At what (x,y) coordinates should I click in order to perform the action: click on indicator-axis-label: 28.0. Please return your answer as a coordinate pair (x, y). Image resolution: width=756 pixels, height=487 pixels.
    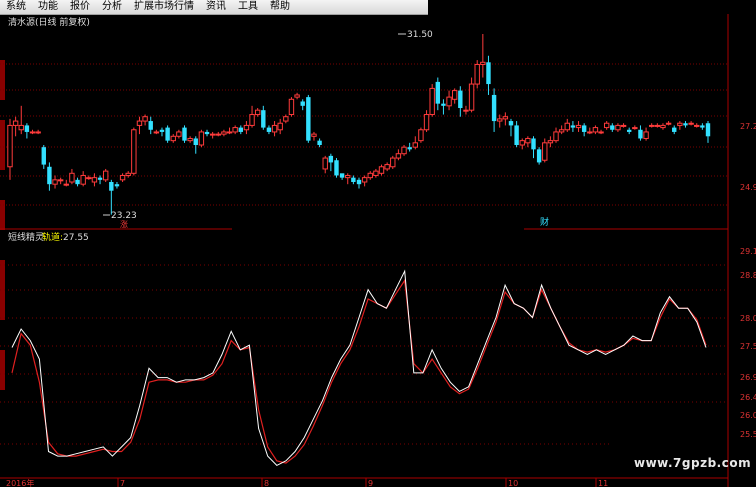
    Looking at the image, I should click on (748, 318).